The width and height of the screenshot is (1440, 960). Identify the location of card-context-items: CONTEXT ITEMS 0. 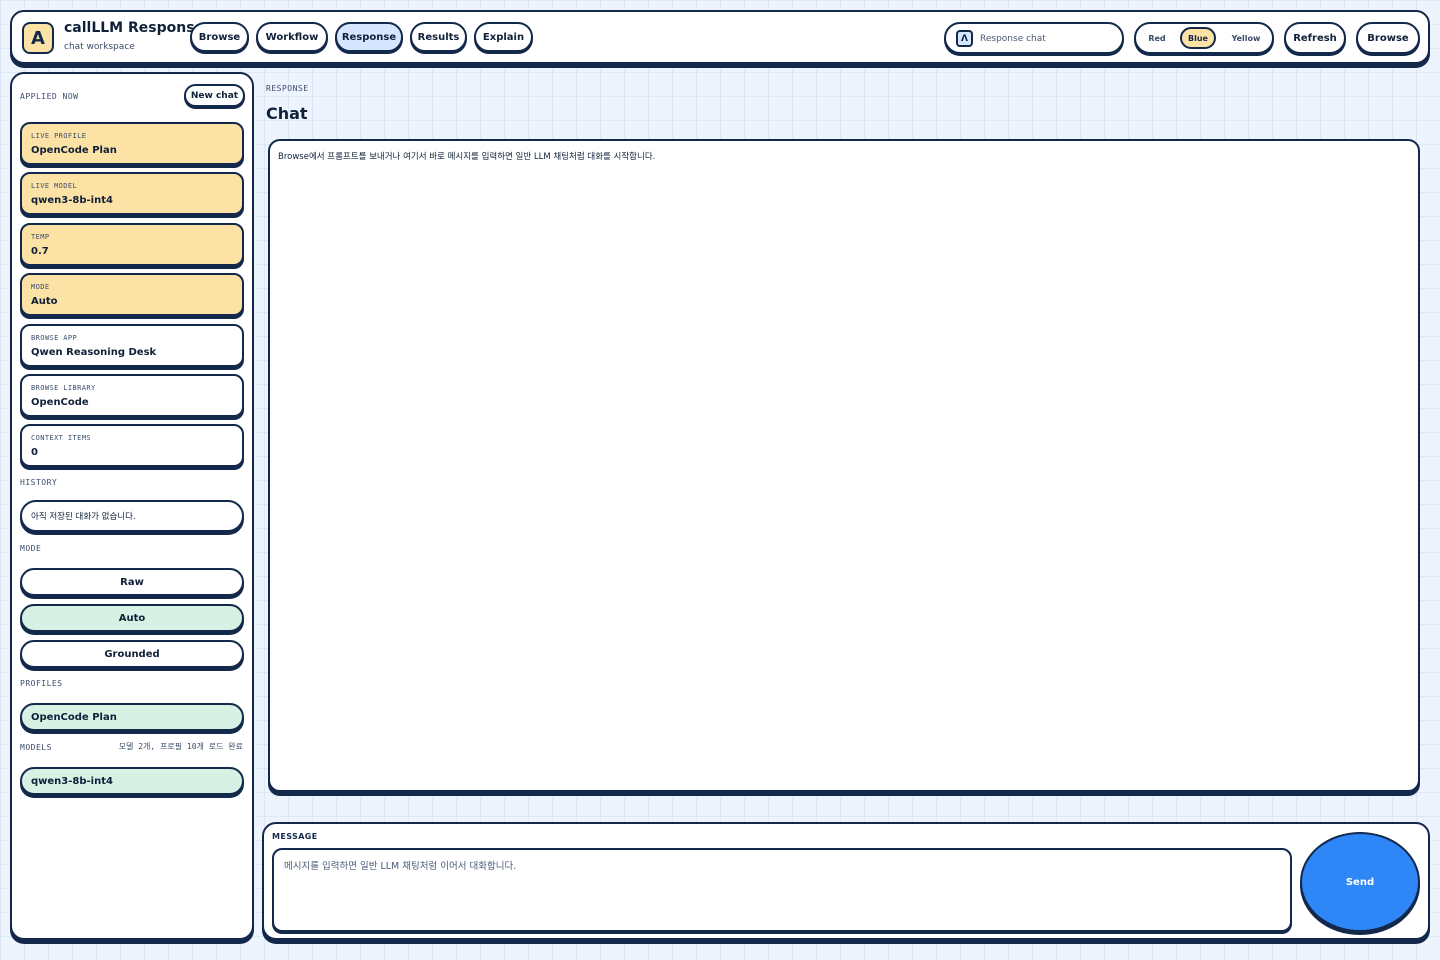
(132, 445).